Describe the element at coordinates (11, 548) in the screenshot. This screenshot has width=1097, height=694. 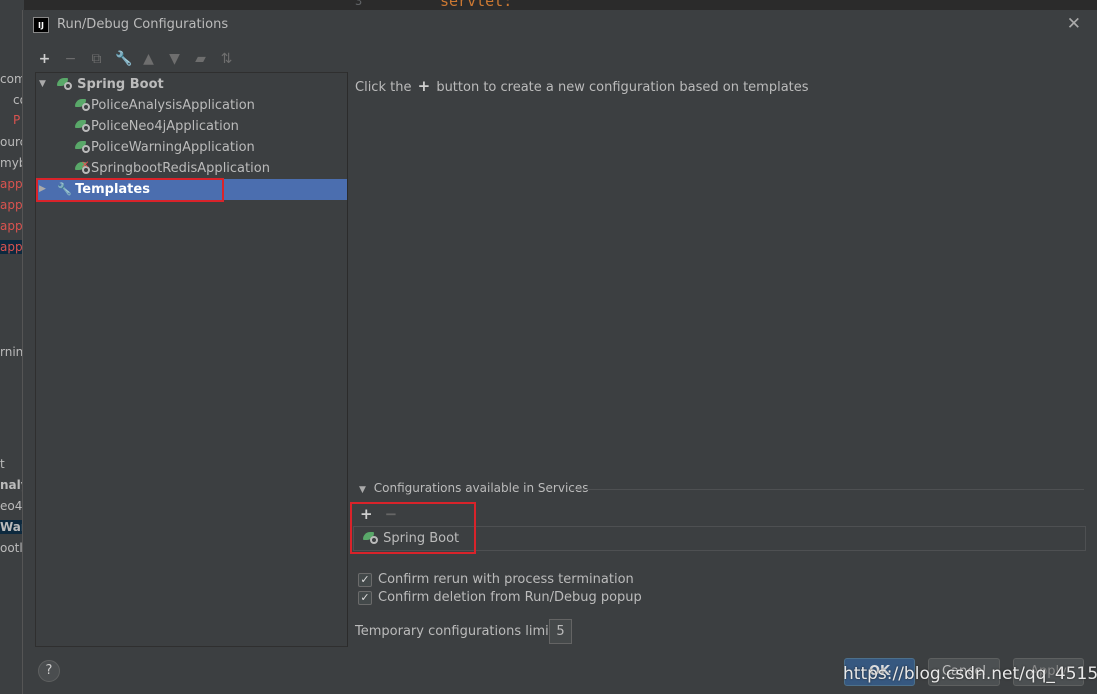
I see `bg-fragment: ootl` at that location.